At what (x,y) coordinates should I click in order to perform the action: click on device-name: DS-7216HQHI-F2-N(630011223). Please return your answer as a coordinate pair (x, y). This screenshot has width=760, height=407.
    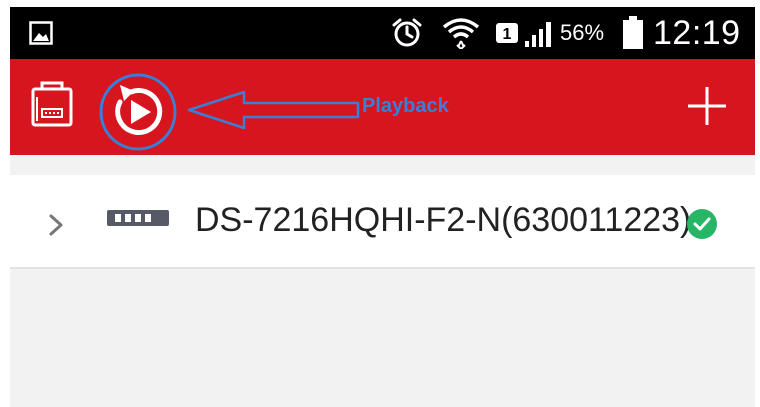
    Looking at the image, I should click on (443, 220).